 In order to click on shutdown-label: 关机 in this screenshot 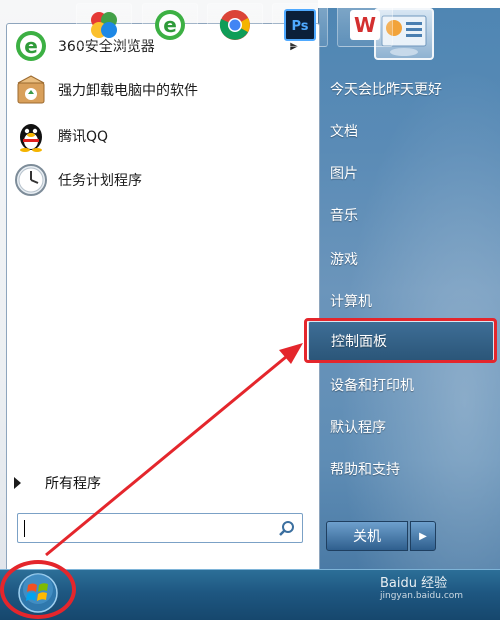, I will do `click(367, 537)`.